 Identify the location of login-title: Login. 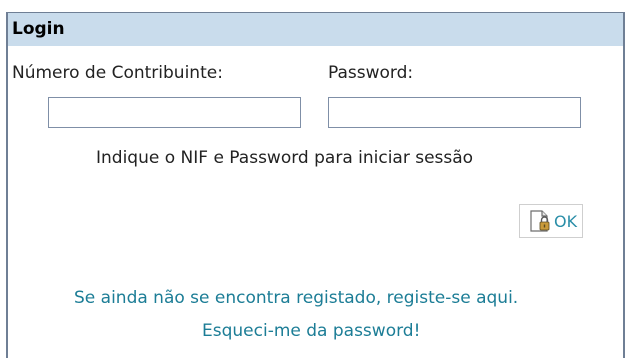
(38, 29).